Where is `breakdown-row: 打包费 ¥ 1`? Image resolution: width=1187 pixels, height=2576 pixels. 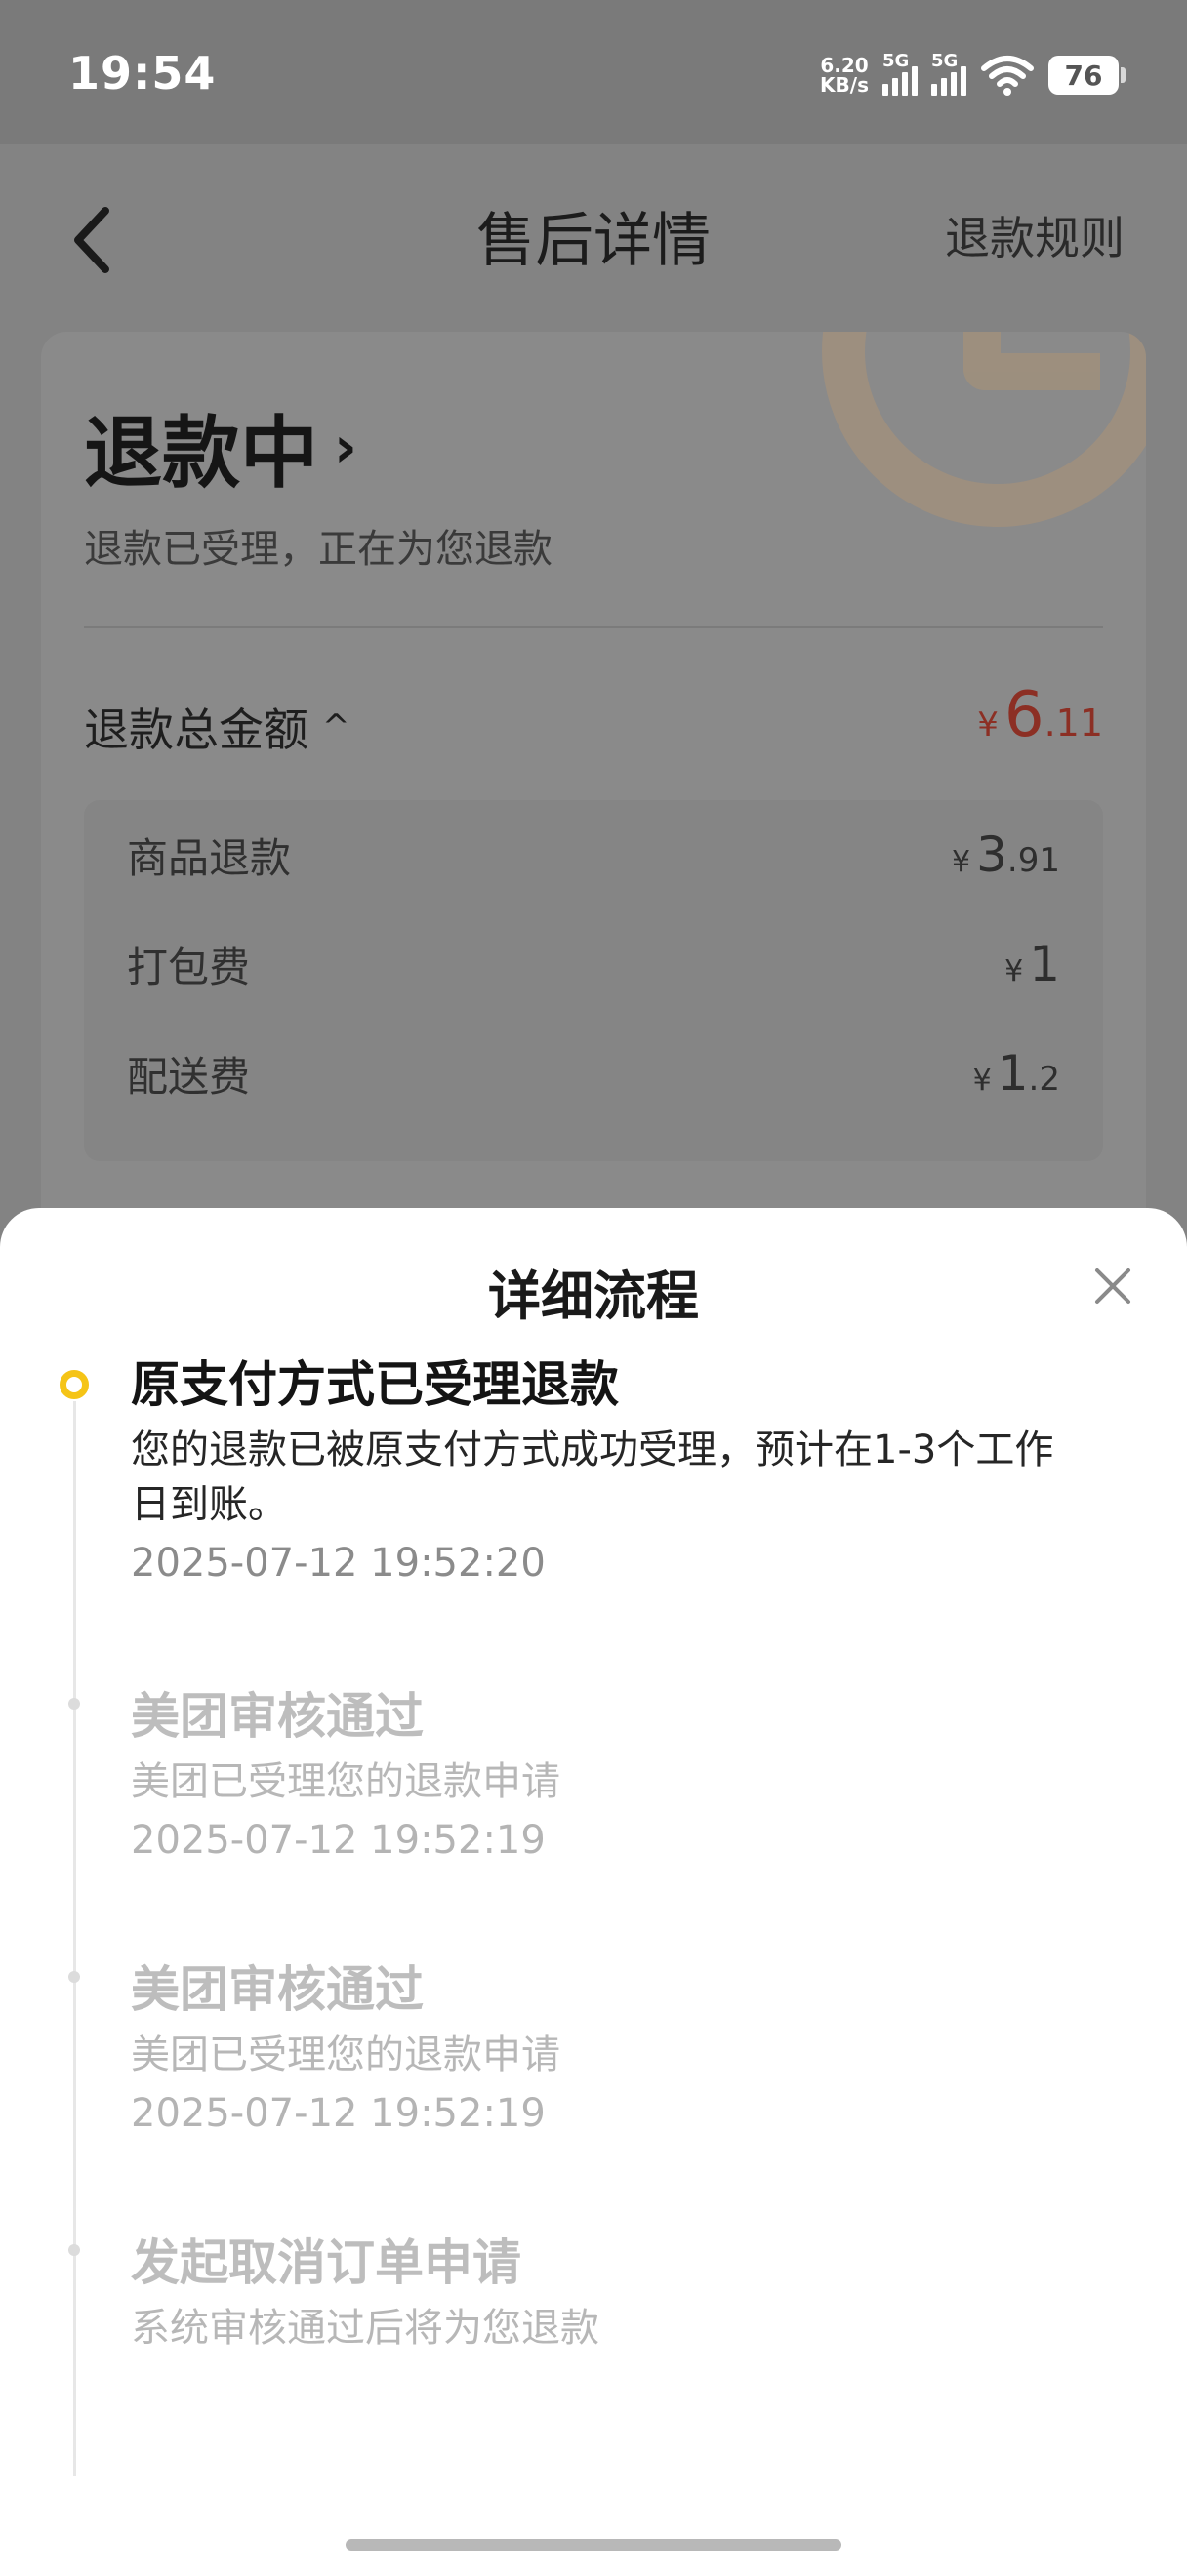 breakdown-row: 打包费 ¥ 1 is located at coordinates (593, 964).